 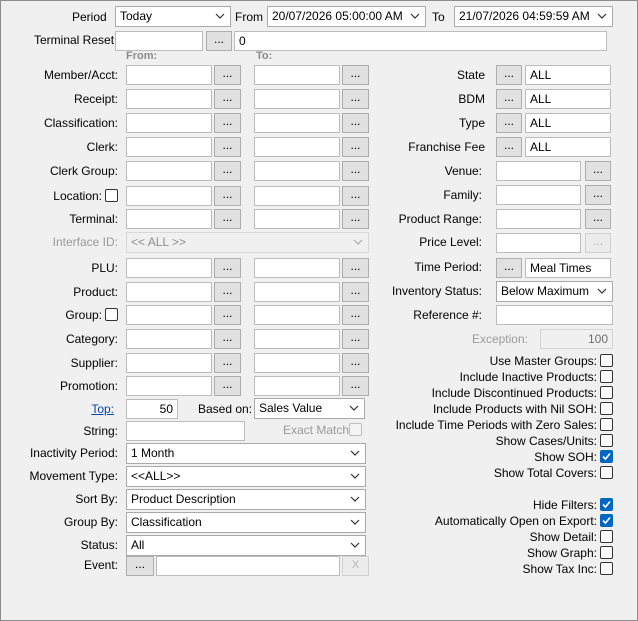 I want to click on show-graph-checkbox, so click(x=606, y=552).